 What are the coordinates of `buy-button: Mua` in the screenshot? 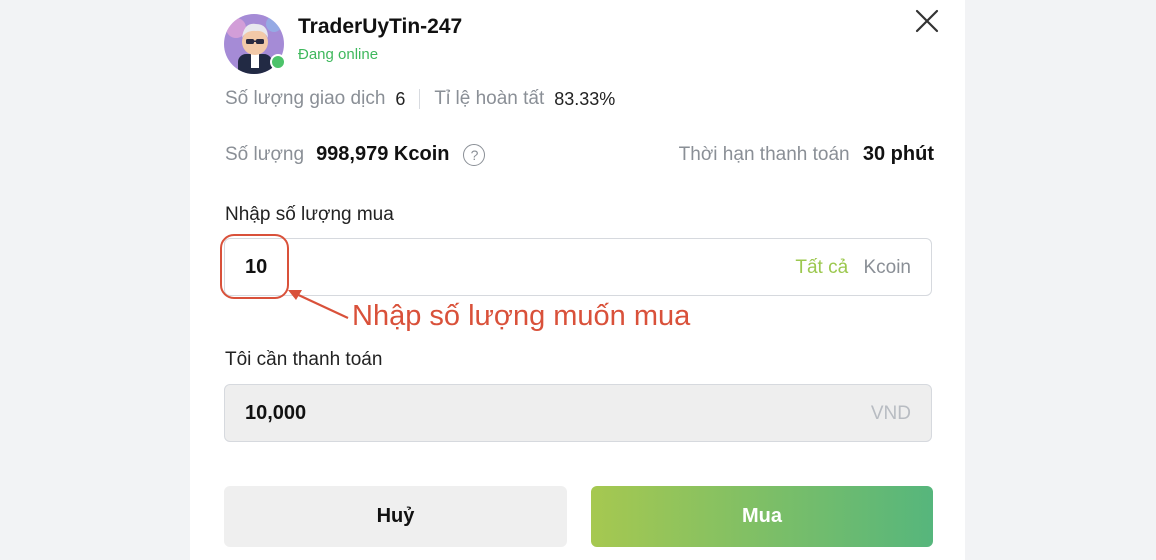 It's located at (762, 516).